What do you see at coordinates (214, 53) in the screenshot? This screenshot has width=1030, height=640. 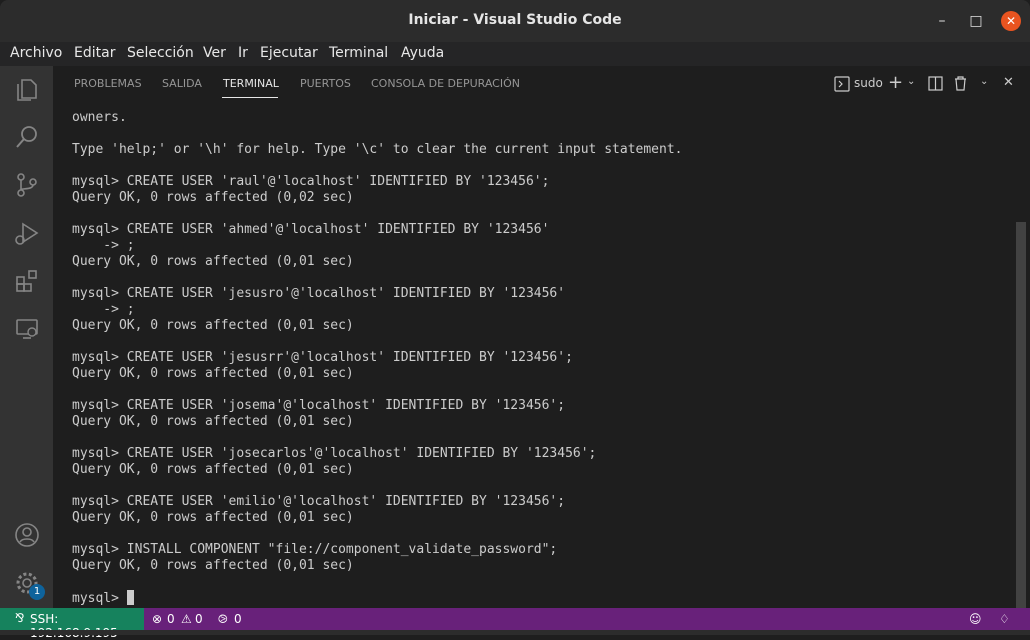 I see `menu-ver: Ver` at bounding box center [214, 53].